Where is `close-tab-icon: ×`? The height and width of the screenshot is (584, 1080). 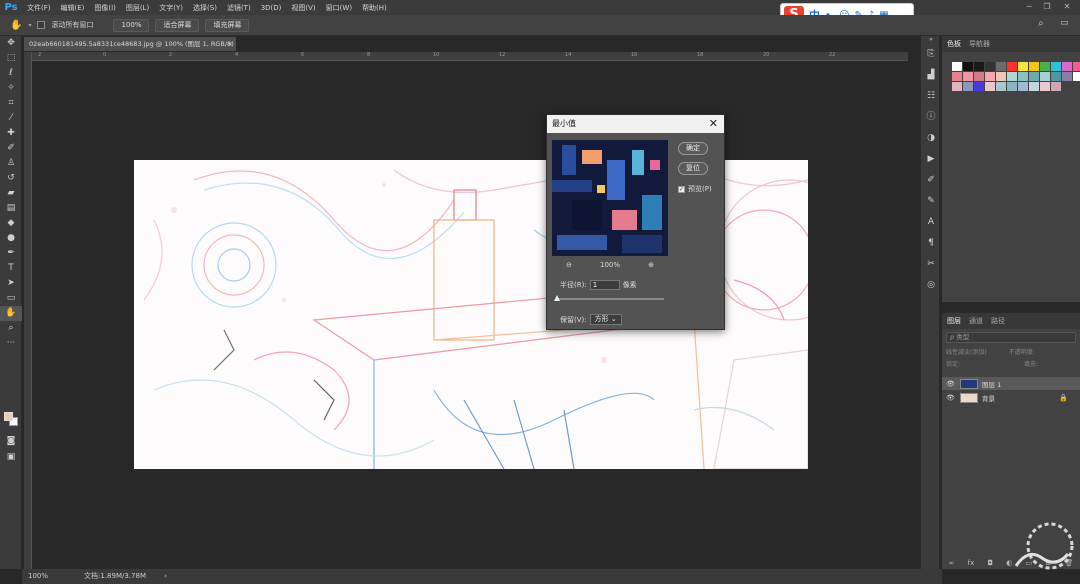
close-tab-icon: × is located at coordinates (230, 44).